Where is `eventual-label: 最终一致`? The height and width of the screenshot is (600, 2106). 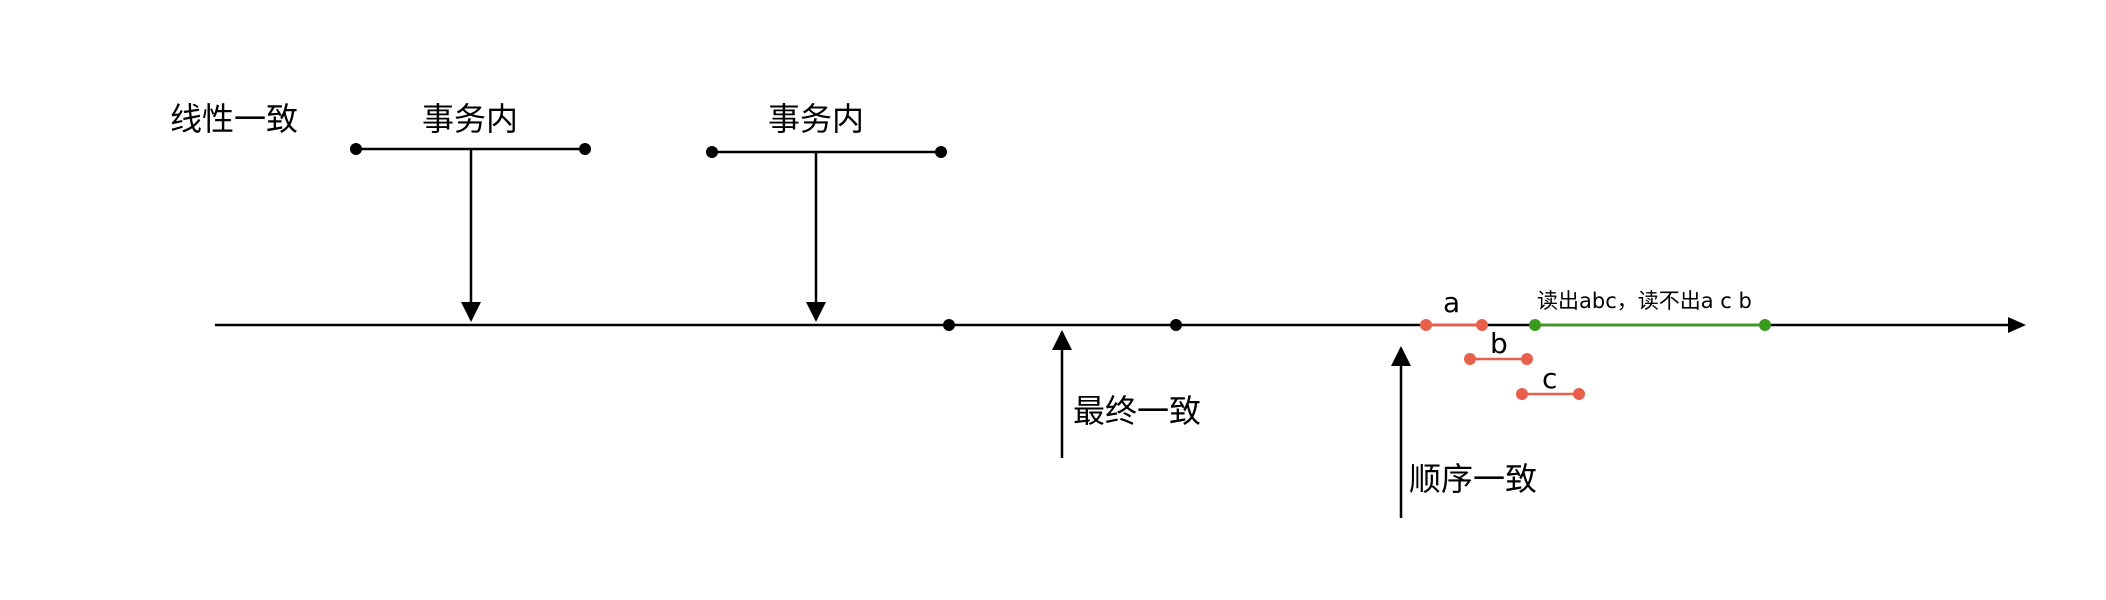 eventual-label: 最终一致 is located at coordinates (1137, 411).